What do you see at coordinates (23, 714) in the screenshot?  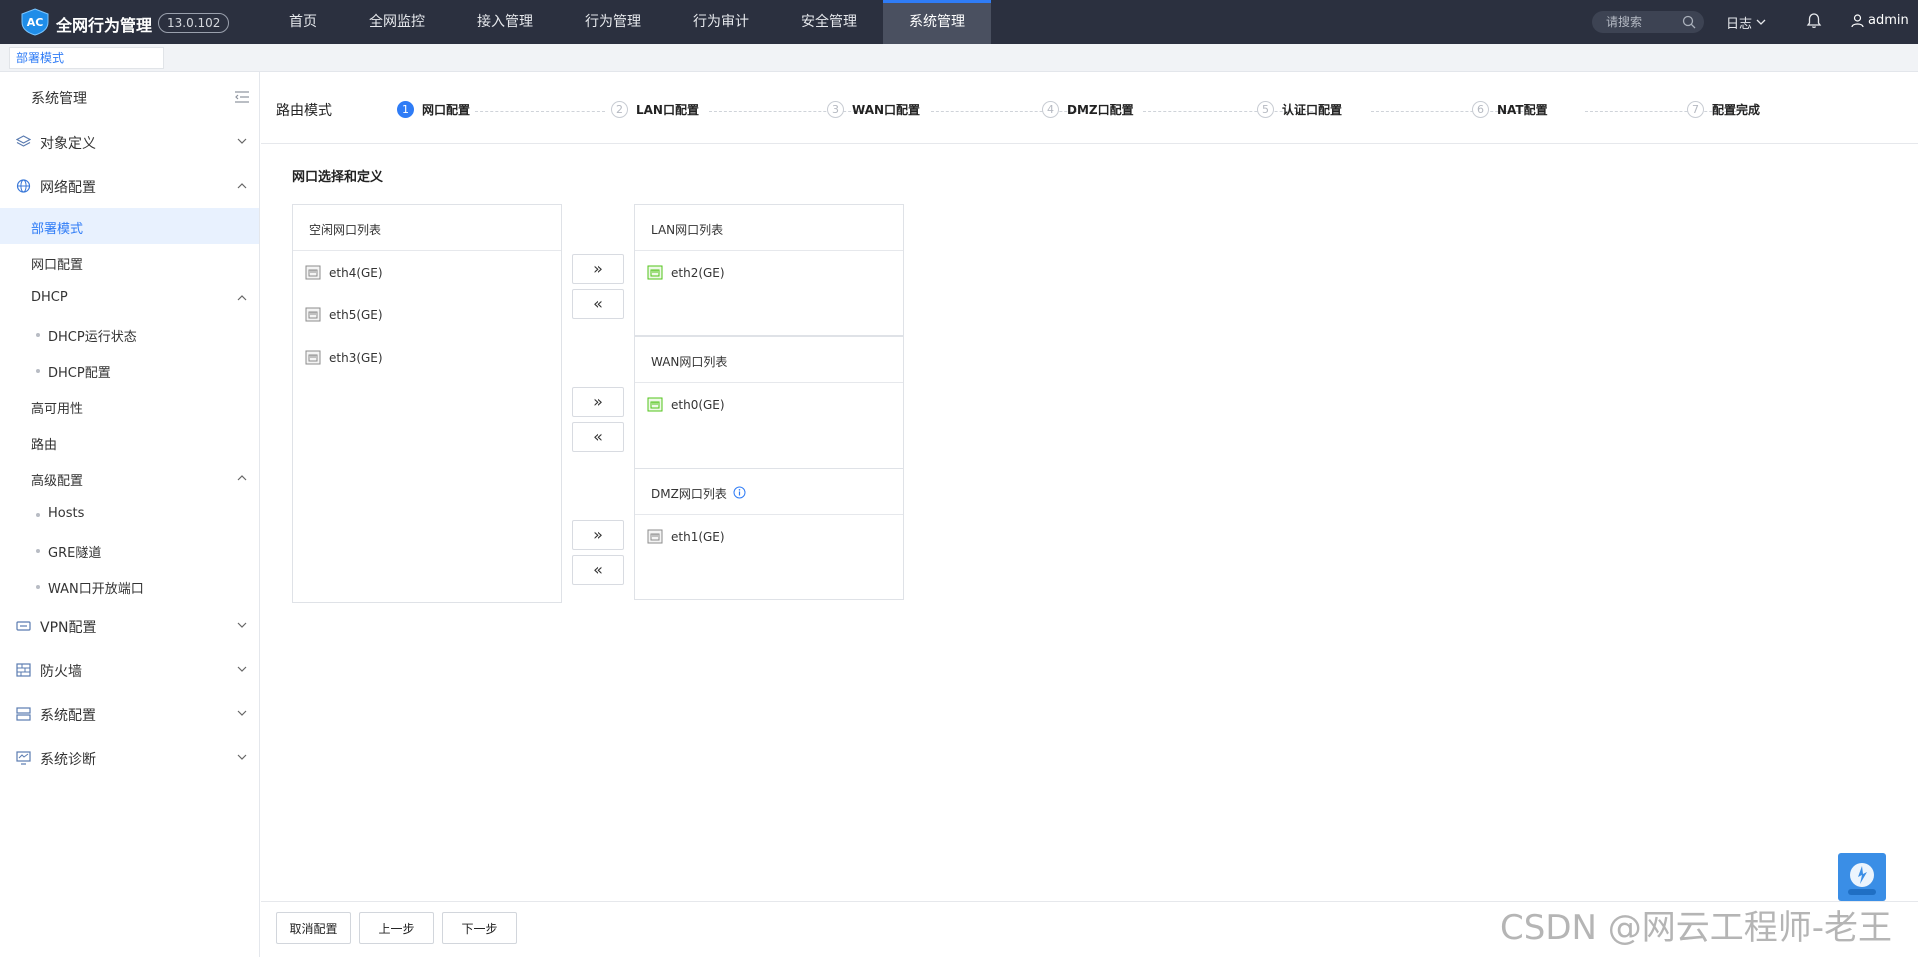 I see `server-icon` at bounding box center [23, 714].